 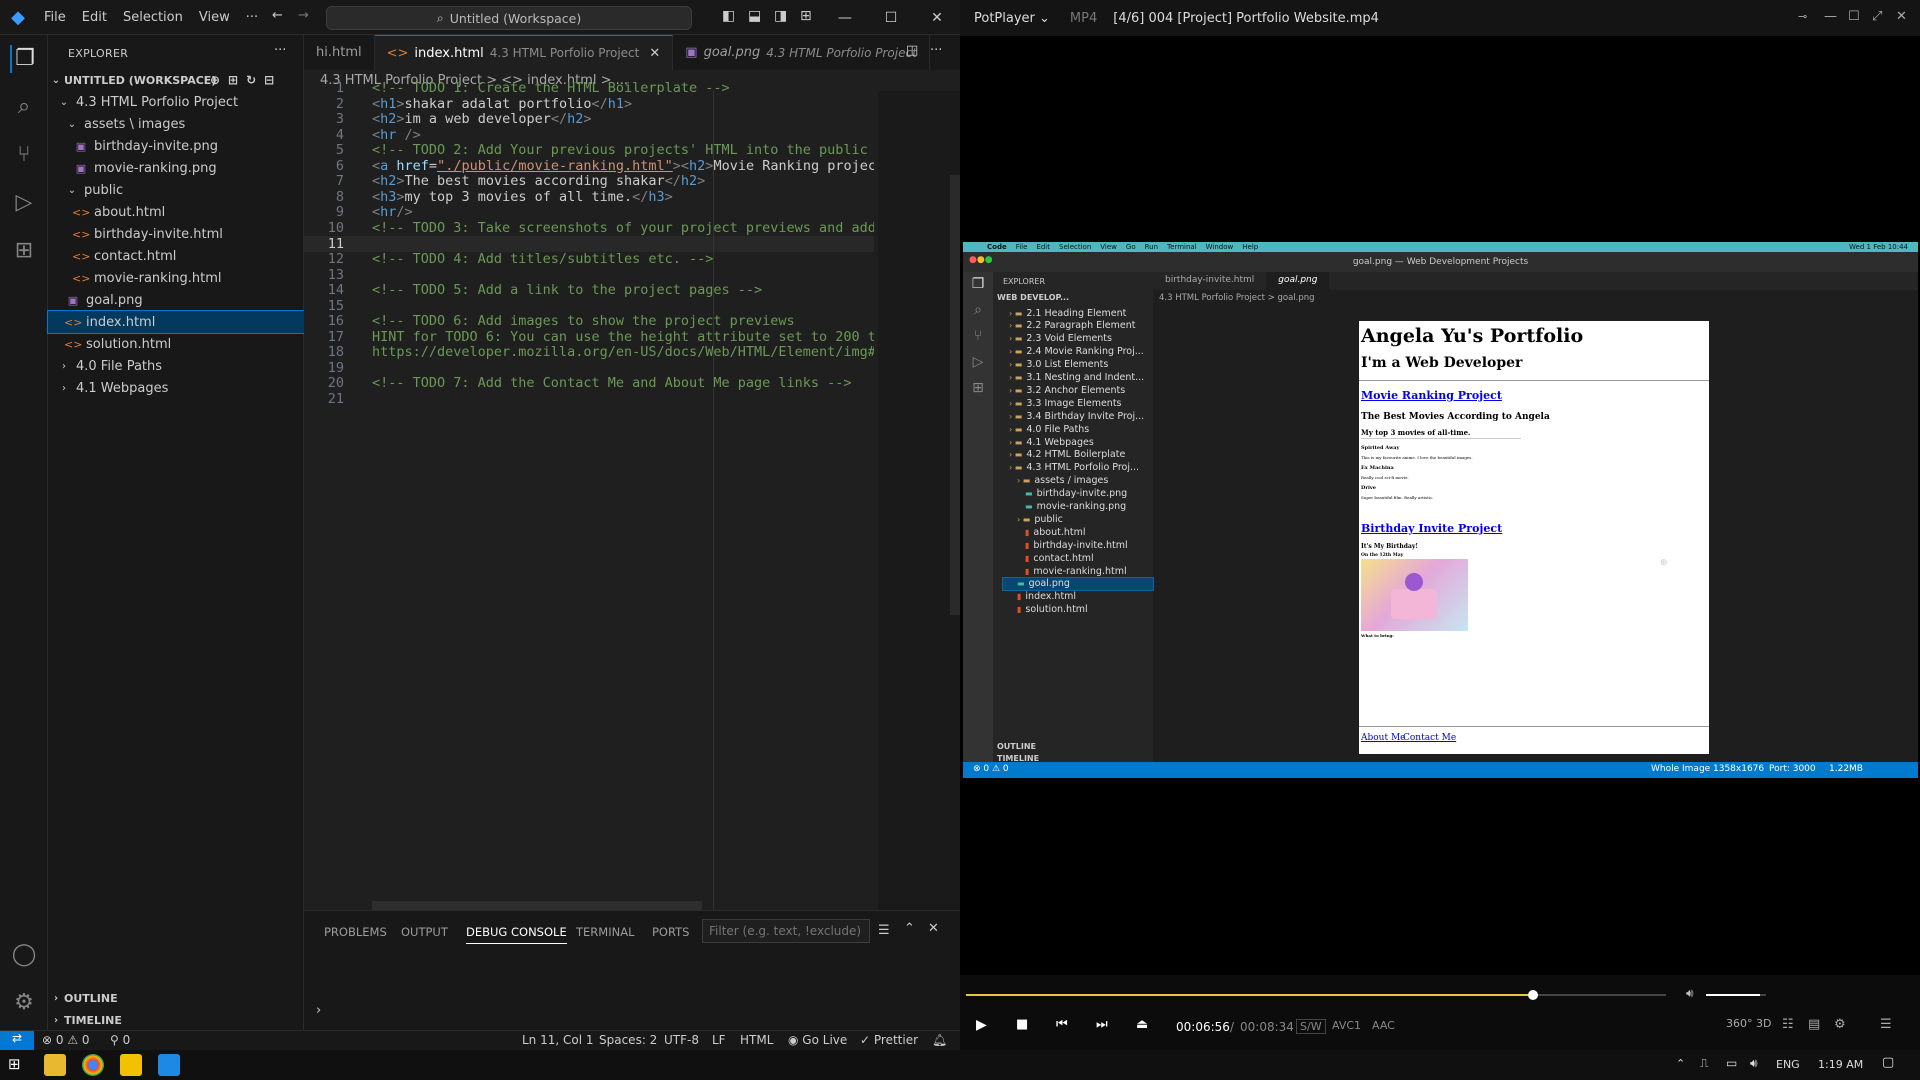 What do you see at coordinates (801, 52) in the screenshot?
I see `tab-goal-png: ▣ goal.png 4.3 HTML Porfolio Project` at bounding box center [801, 52].